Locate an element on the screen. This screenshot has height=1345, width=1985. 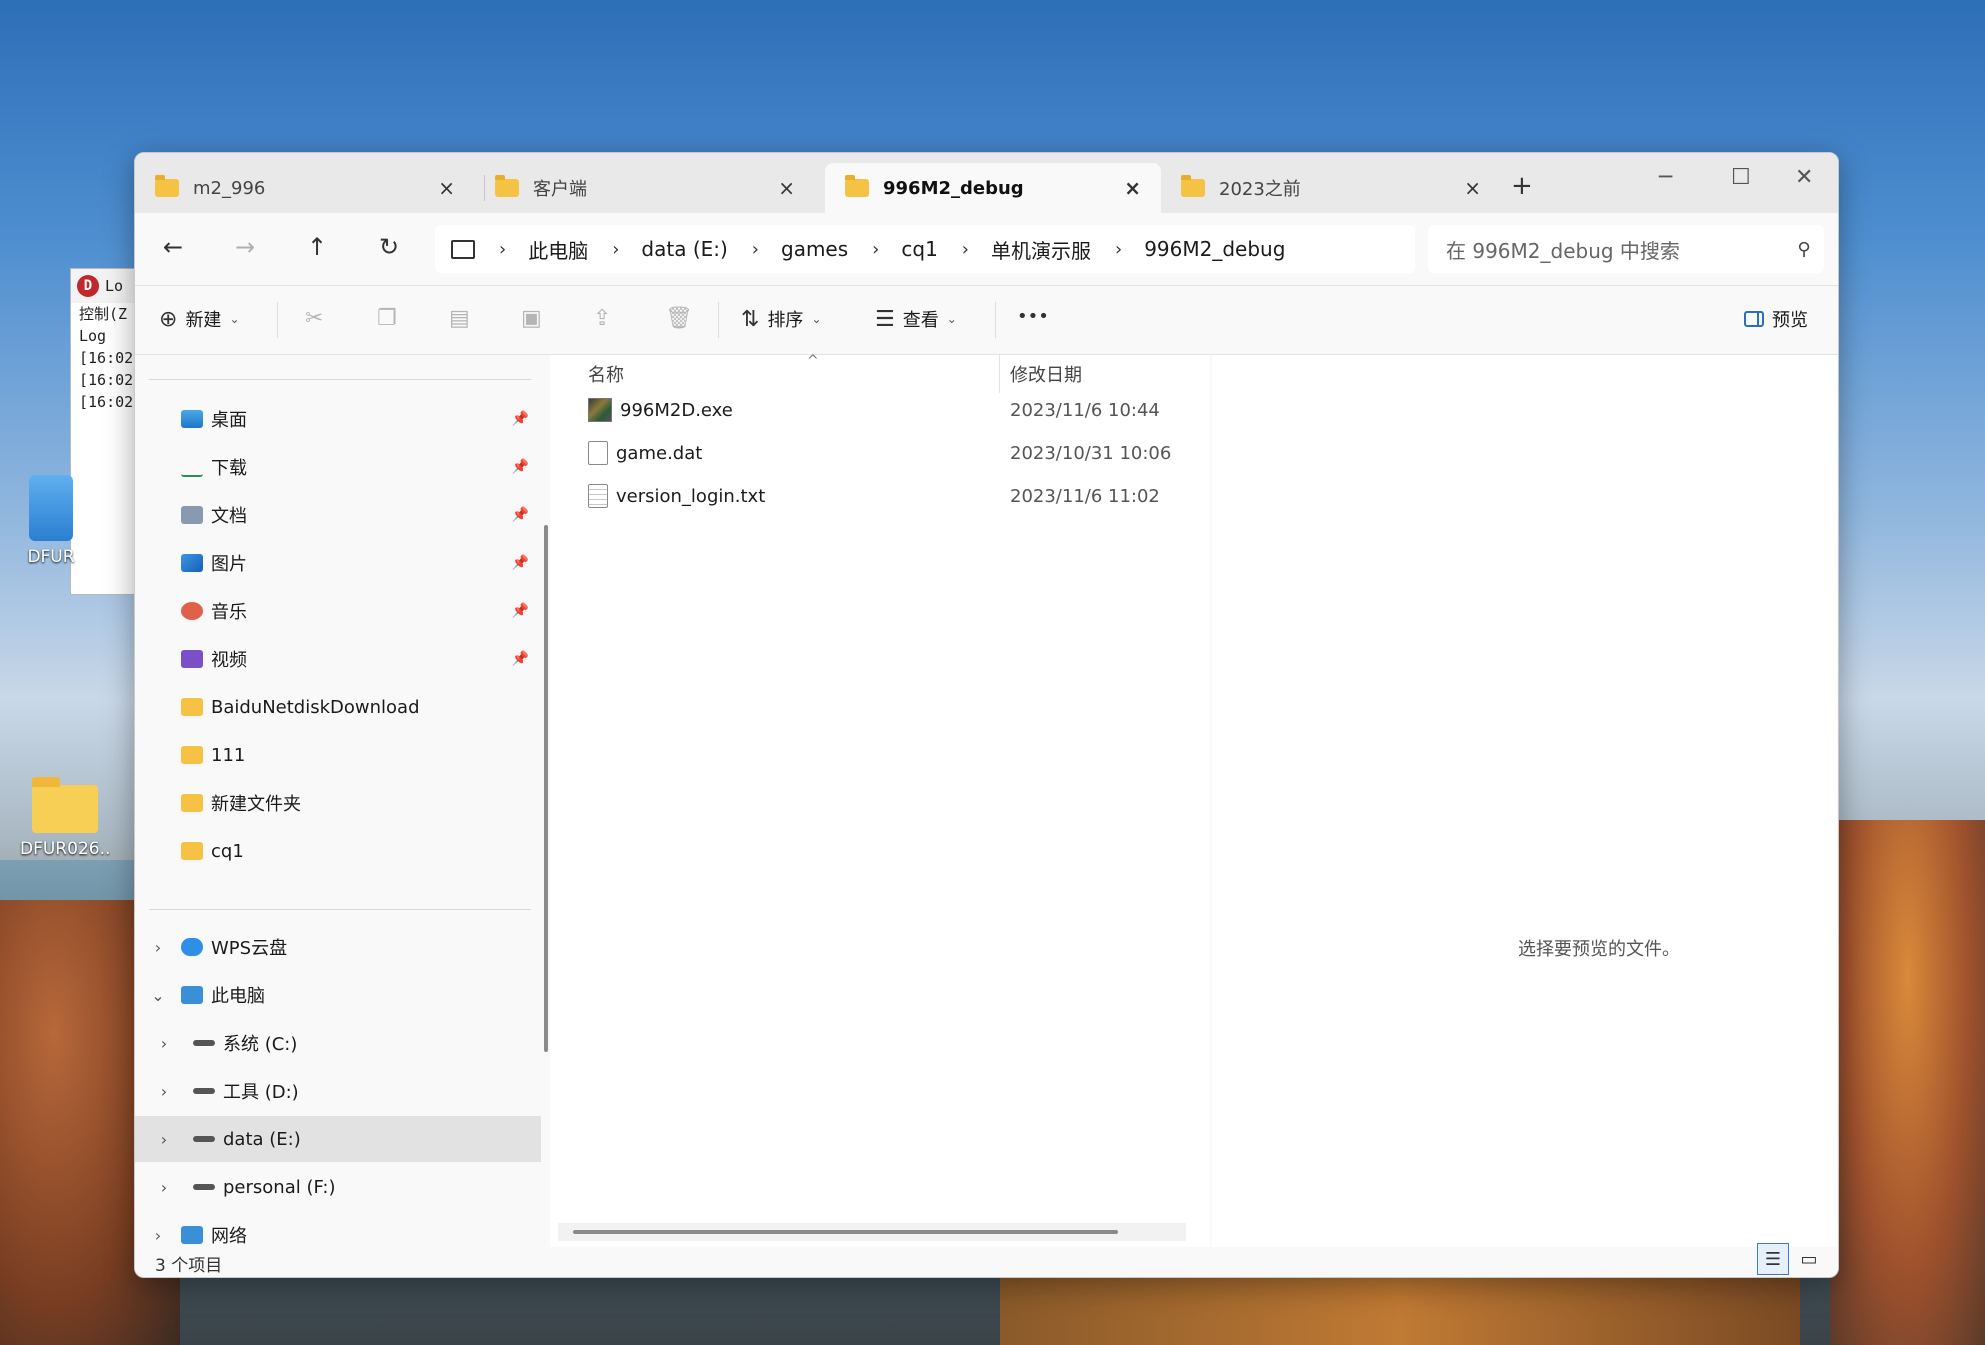
sort-button-label: 排序 is located at coordinates (785, 320).